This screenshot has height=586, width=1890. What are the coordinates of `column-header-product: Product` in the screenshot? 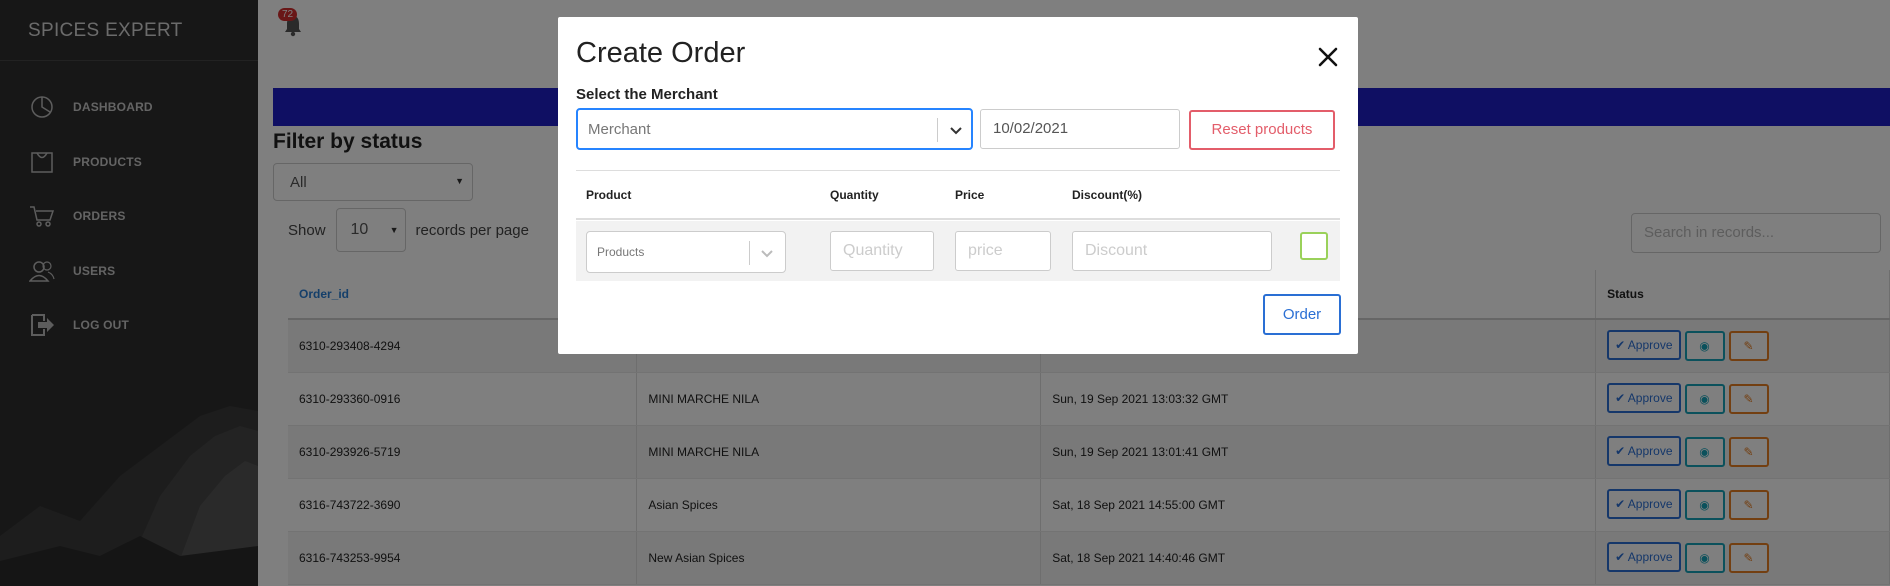 It's located at (609, 195).